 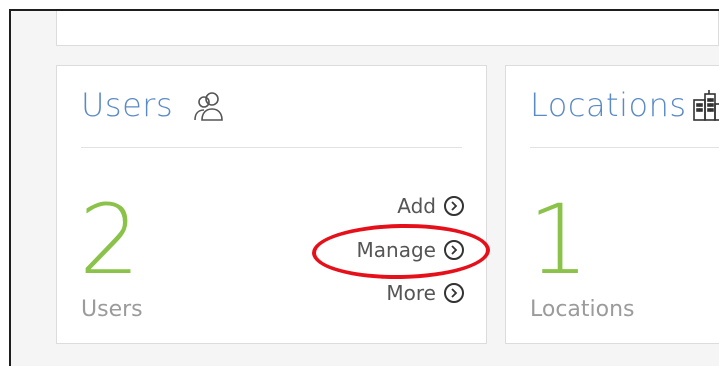 I want to click on locations-card-title: Locations, so click(x=608, y=105).